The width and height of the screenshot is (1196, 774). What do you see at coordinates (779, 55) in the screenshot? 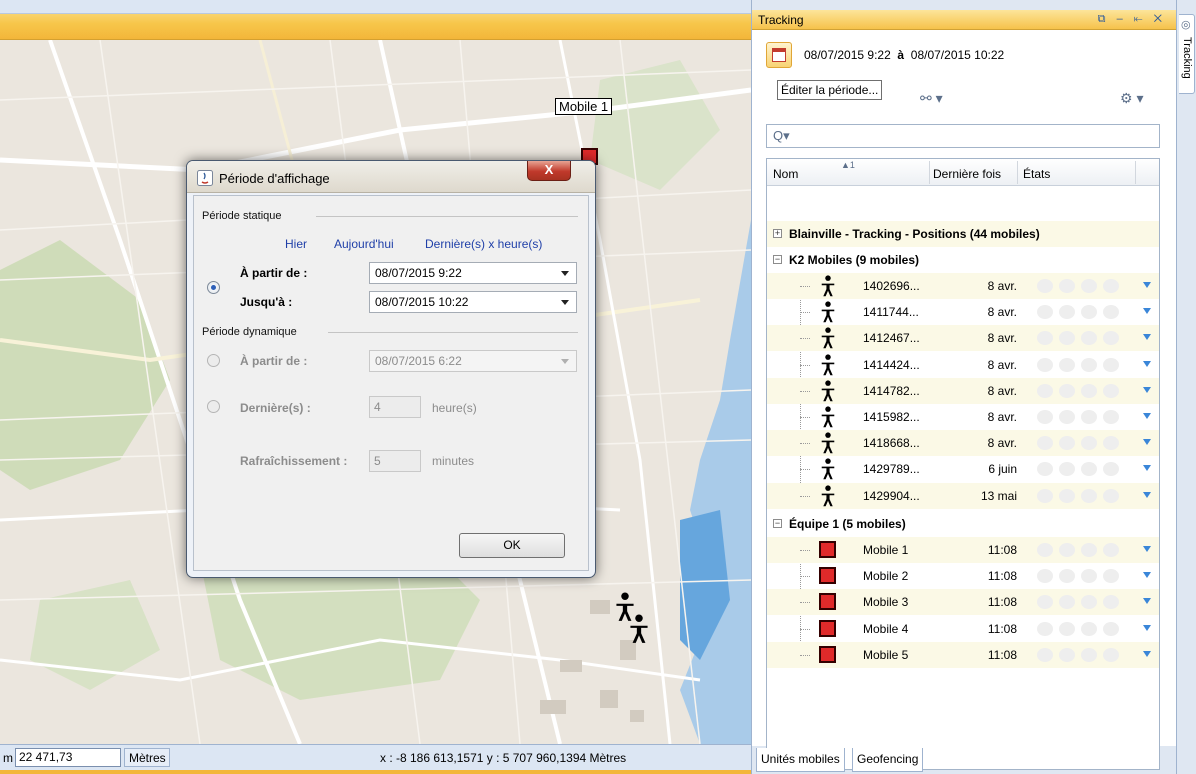
I see `edit-period-button` at bounding box center [779, 55].